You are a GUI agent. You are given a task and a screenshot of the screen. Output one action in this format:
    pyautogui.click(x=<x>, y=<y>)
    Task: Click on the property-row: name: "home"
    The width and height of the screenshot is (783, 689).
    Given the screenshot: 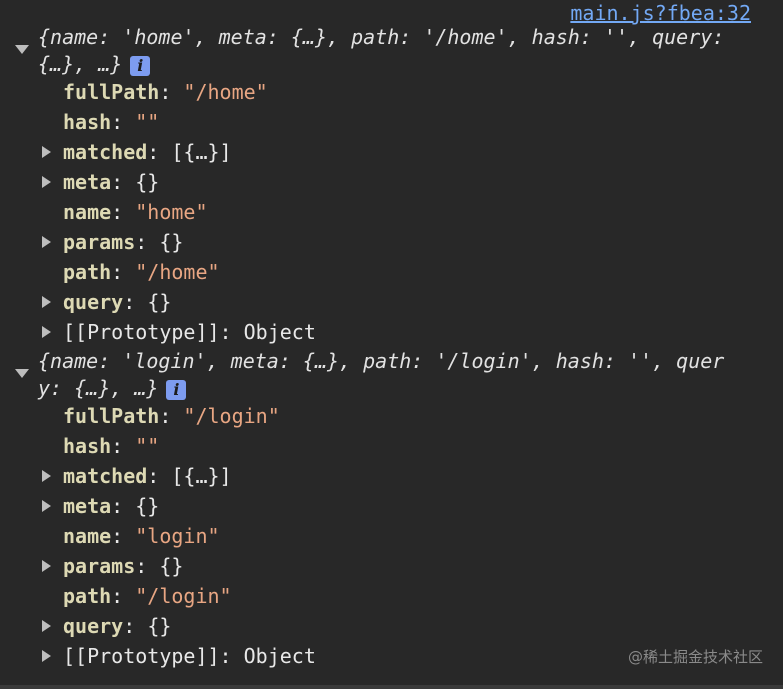 What is the action you would take?
    pyautogui.click(x=135, y=212)
    